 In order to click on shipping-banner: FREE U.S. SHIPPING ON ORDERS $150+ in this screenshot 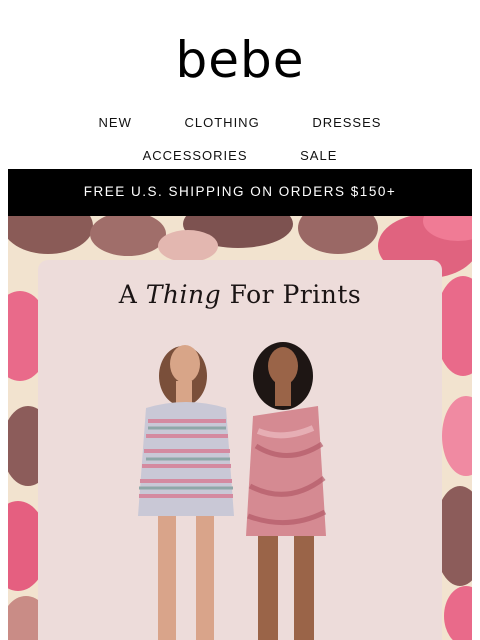, I will do `click(240, 192)`.